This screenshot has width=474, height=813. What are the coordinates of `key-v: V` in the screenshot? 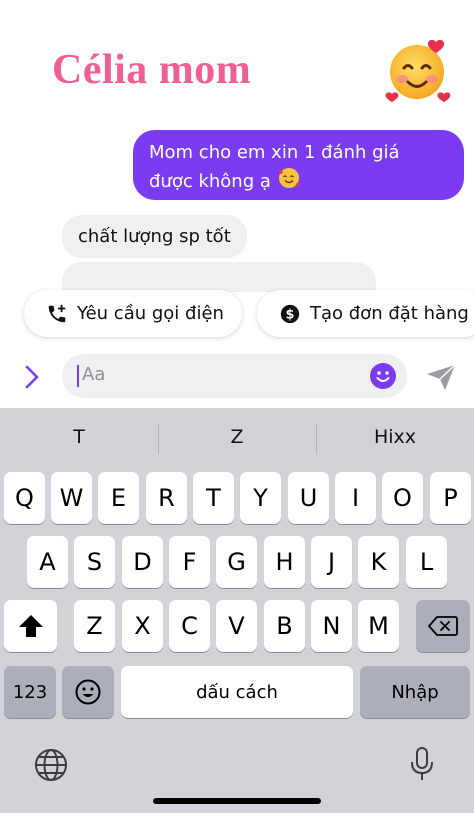 It's located at (236, 626).